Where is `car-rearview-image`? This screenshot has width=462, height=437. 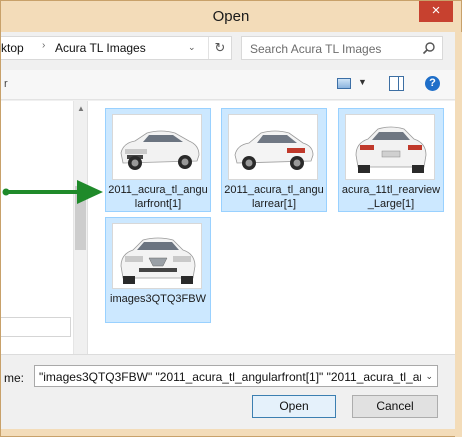
car-rearview-image is located at coordinates (391, 149).